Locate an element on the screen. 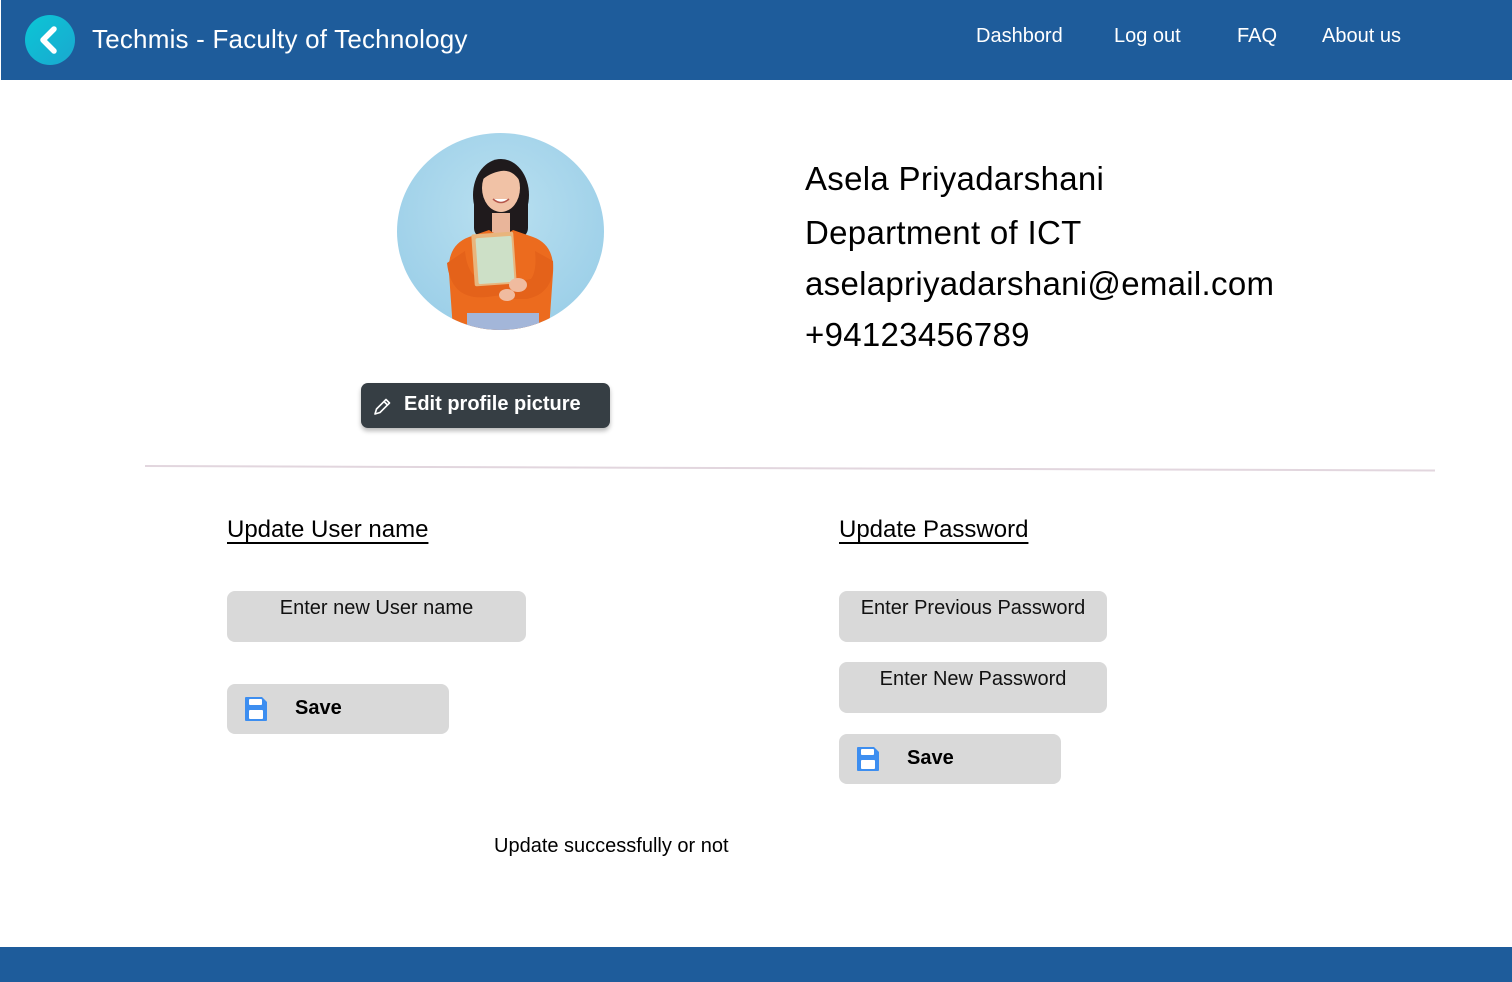 This screenshot has height=982, width=1512. nav-faq-link: FAQ is located at coordinates (1257, 36).